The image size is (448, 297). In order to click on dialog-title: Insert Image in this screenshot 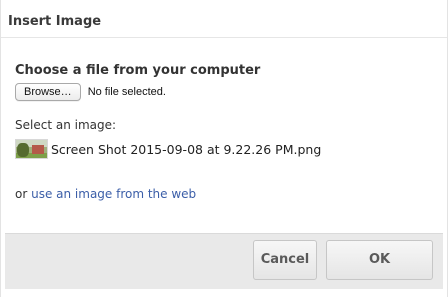, I will do `click(55, 21)`.